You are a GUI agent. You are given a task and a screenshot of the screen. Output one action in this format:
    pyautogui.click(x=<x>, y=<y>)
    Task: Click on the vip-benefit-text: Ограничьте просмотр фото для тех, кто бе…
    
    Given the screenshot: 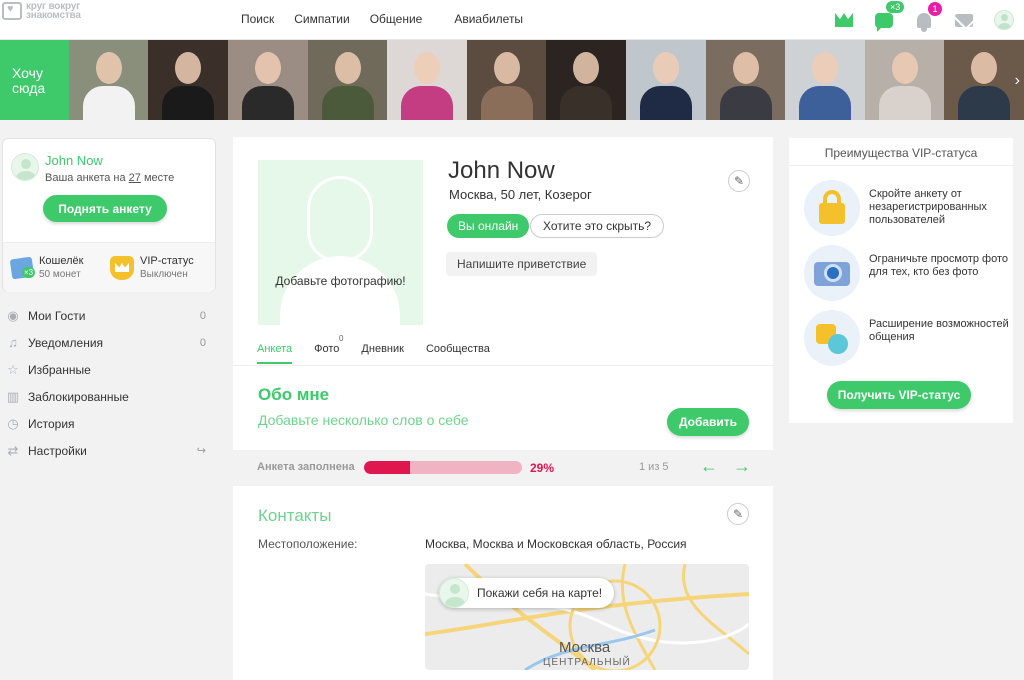 What is the action you would take?
    pyautogui.click(x=939, y=265)
    